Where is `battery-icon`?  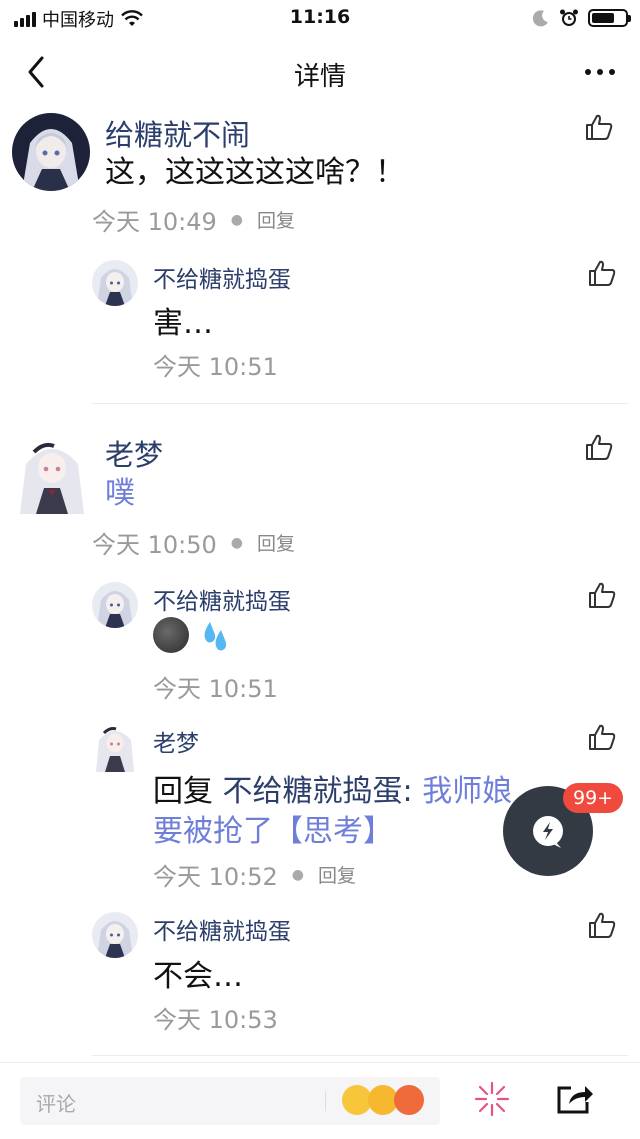
battery-icon is located at coordinates (609, 18).